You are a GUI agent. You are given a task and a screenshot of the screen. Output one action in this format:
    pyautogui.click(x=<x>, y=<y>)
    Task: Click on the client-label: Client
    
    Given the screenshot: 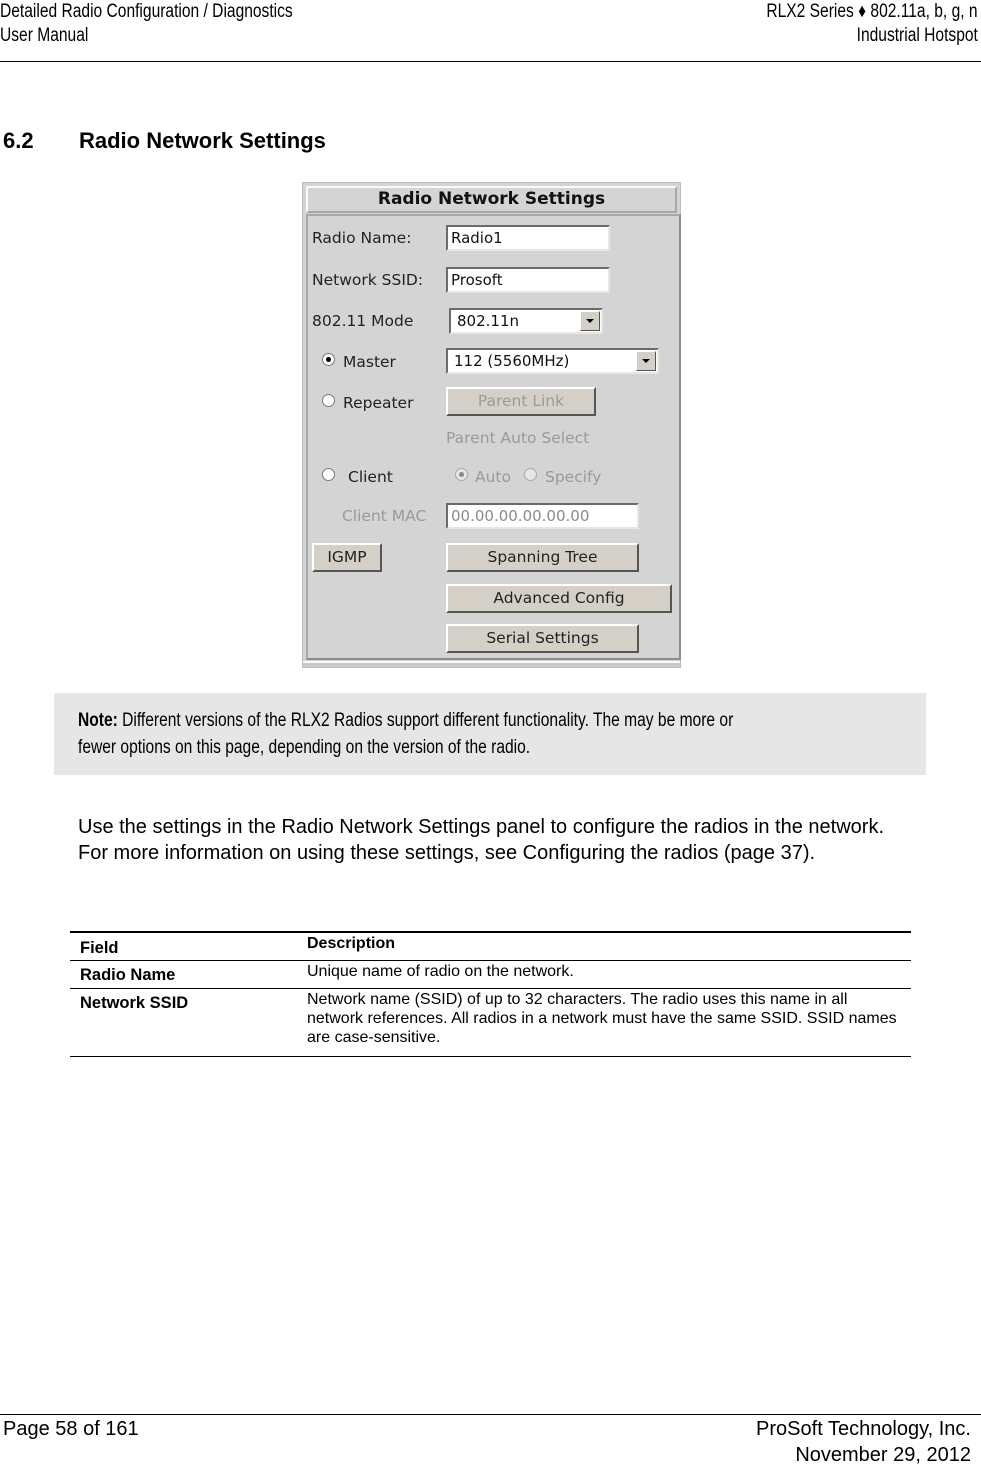 What is the action you would take?
    pyautogui.click(x=370, y=477)
    